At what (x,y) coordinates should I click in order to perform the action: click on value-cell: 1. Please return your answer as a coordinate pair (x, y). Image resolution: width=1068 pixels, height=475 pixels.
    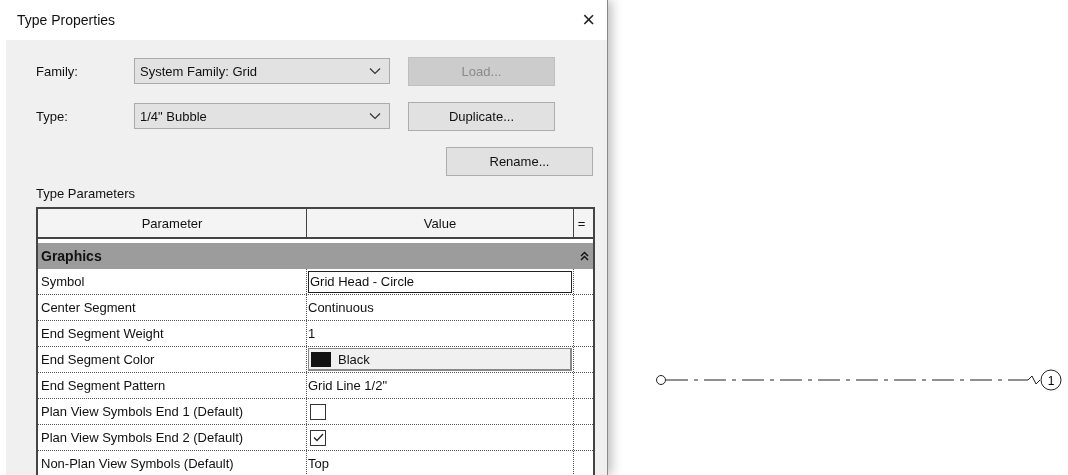
    Looking at the image, I should click on (312, 333).